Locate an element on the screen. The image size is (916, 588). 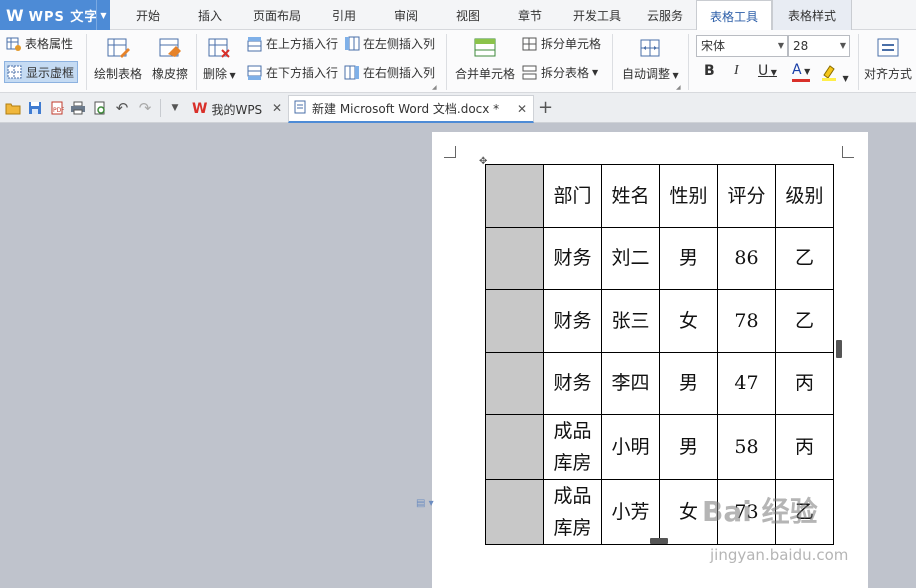
font-color-button: A ▼ is located at coordinates (801, 72).